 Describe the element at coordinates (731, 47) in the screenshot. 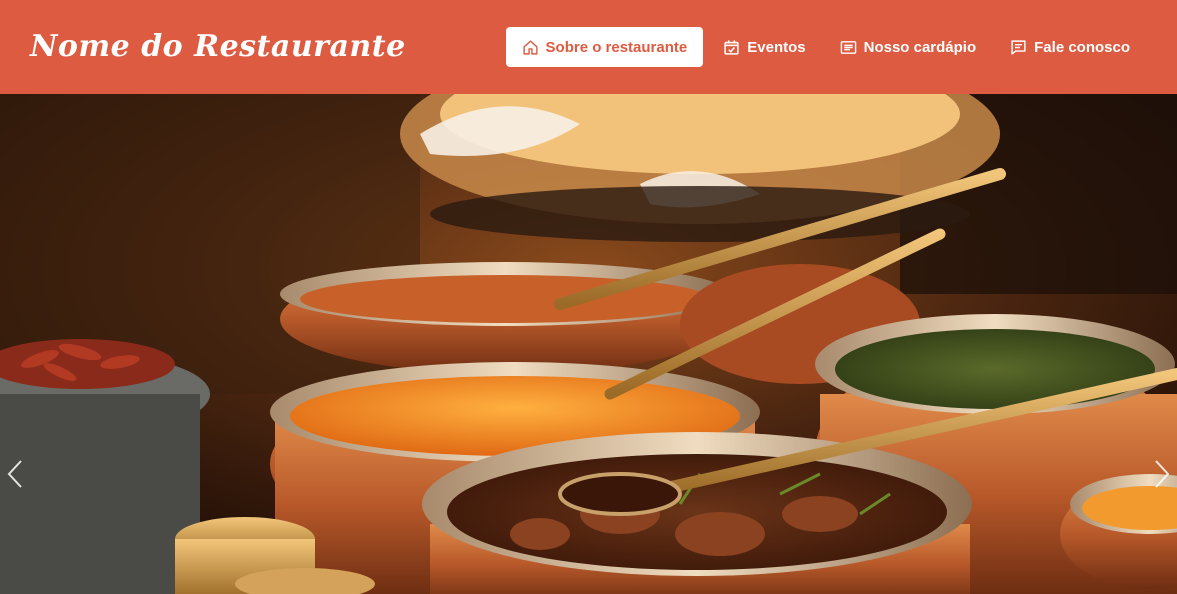

I see `calendar-check-icon` at that location.